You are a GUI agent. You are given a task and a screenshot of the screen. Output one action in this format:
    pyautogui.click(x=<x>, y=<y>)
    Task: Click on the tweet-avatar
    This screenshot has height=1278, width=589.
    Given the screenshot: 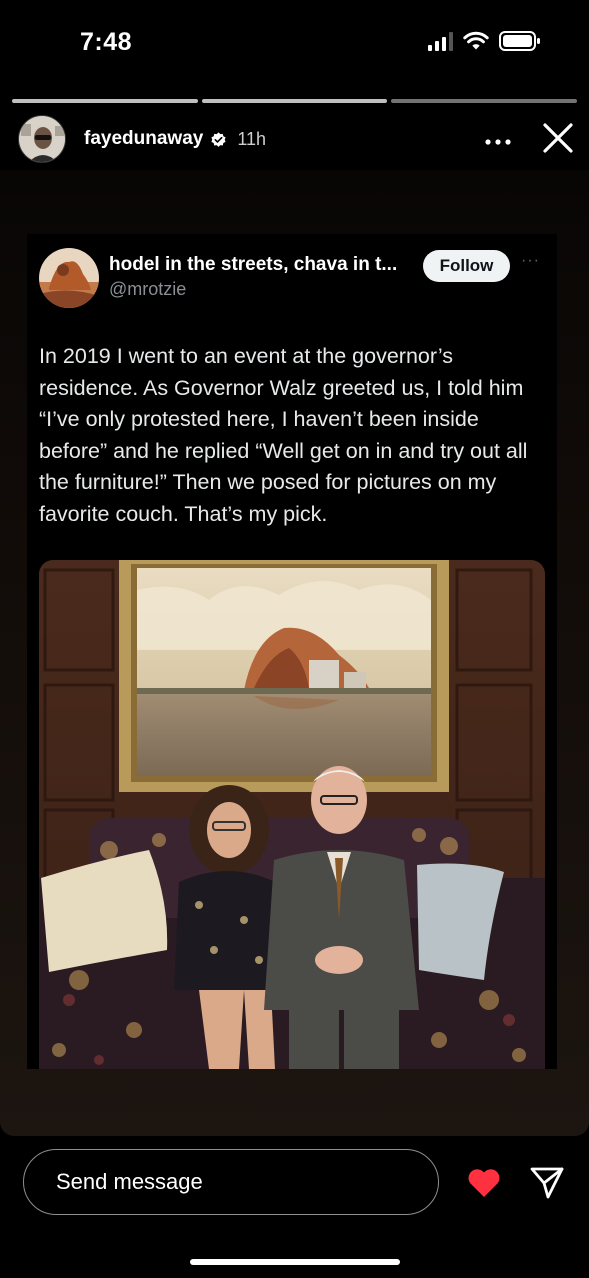 What is the action you would take?
    pyautogui.click(x=69, y=278)
    